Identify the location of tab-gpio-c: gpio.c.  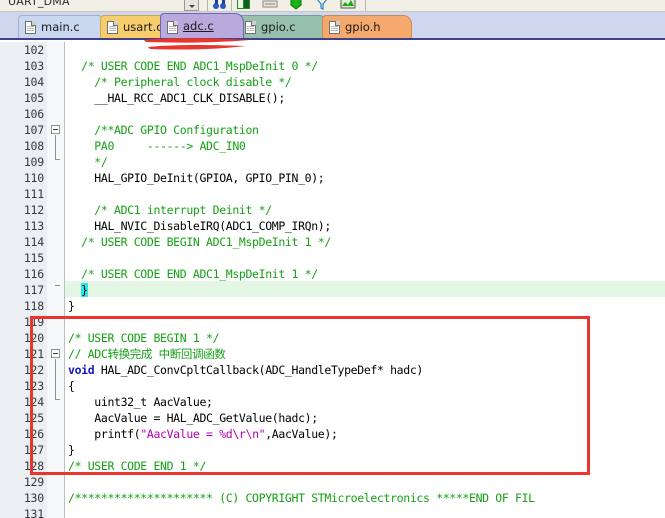
(283, 26).